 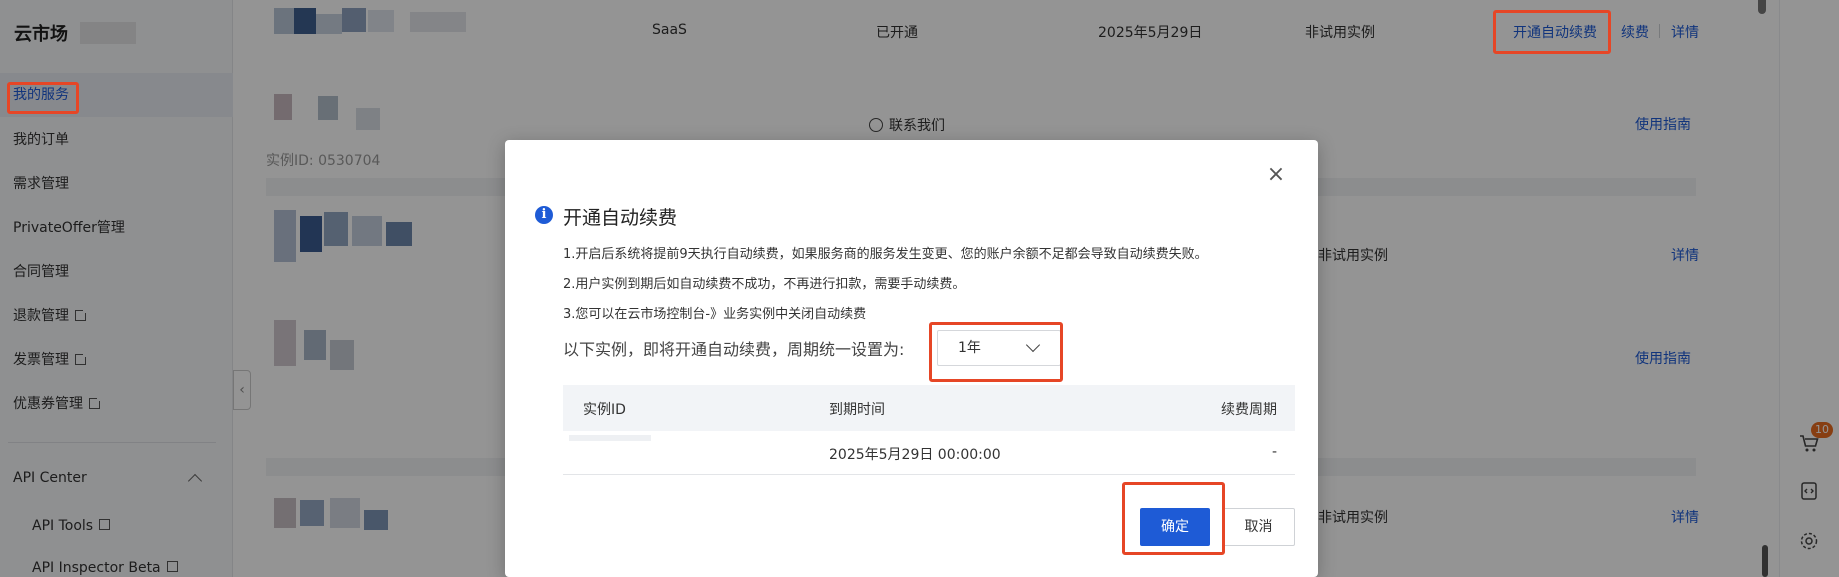 I want to click on close-icon: ×, so click(x=1276, y=175).